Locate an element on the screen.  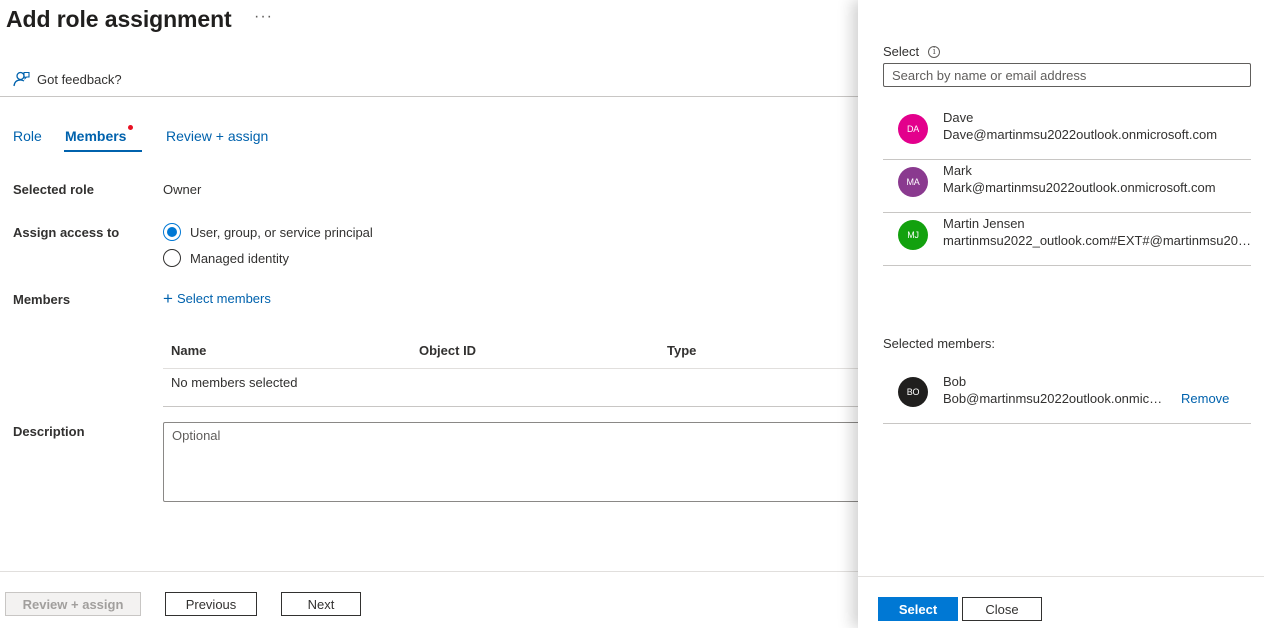
tab-review-assign: Review + assign is located at coordinates (217, 136).